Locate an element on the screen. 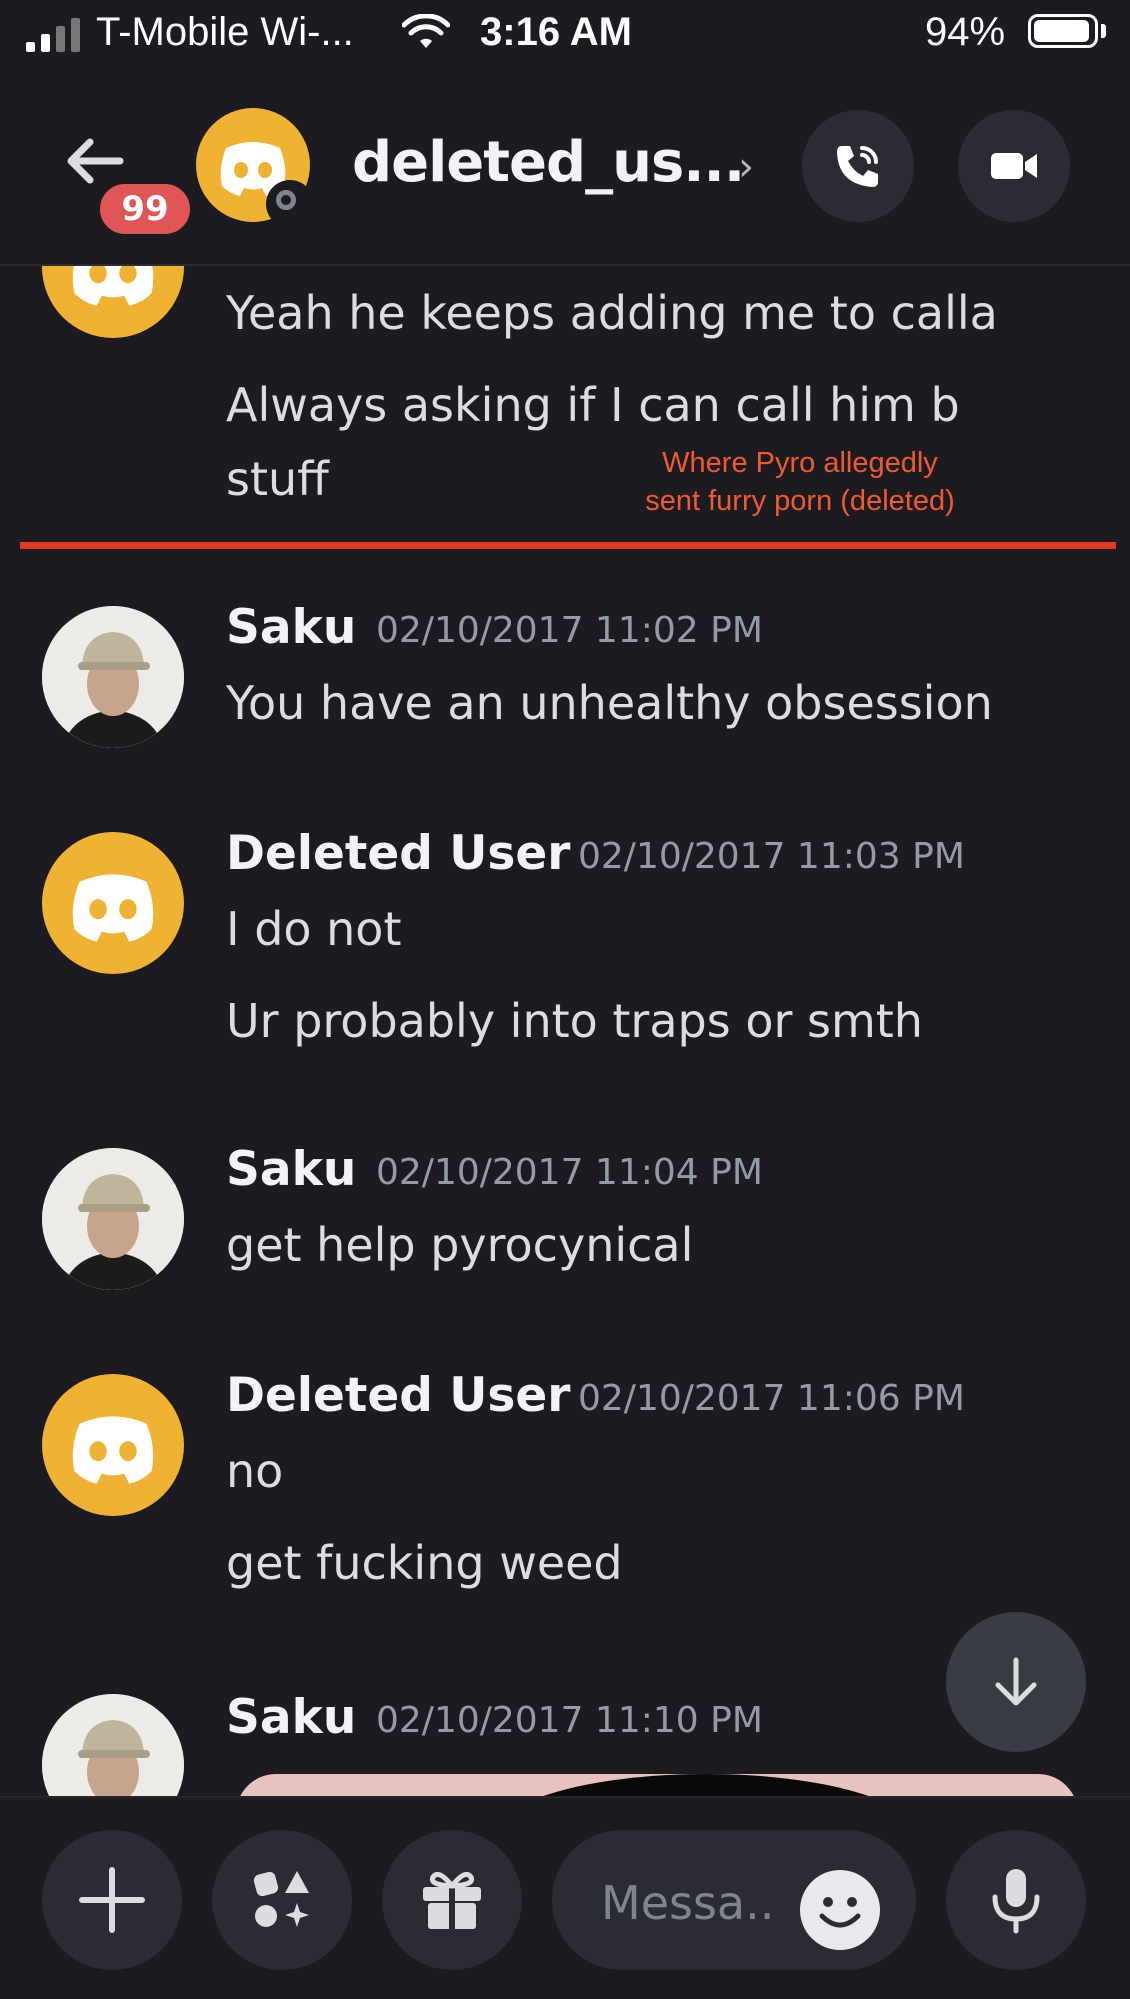  battery-icon is located at coordinates (1063, 31).